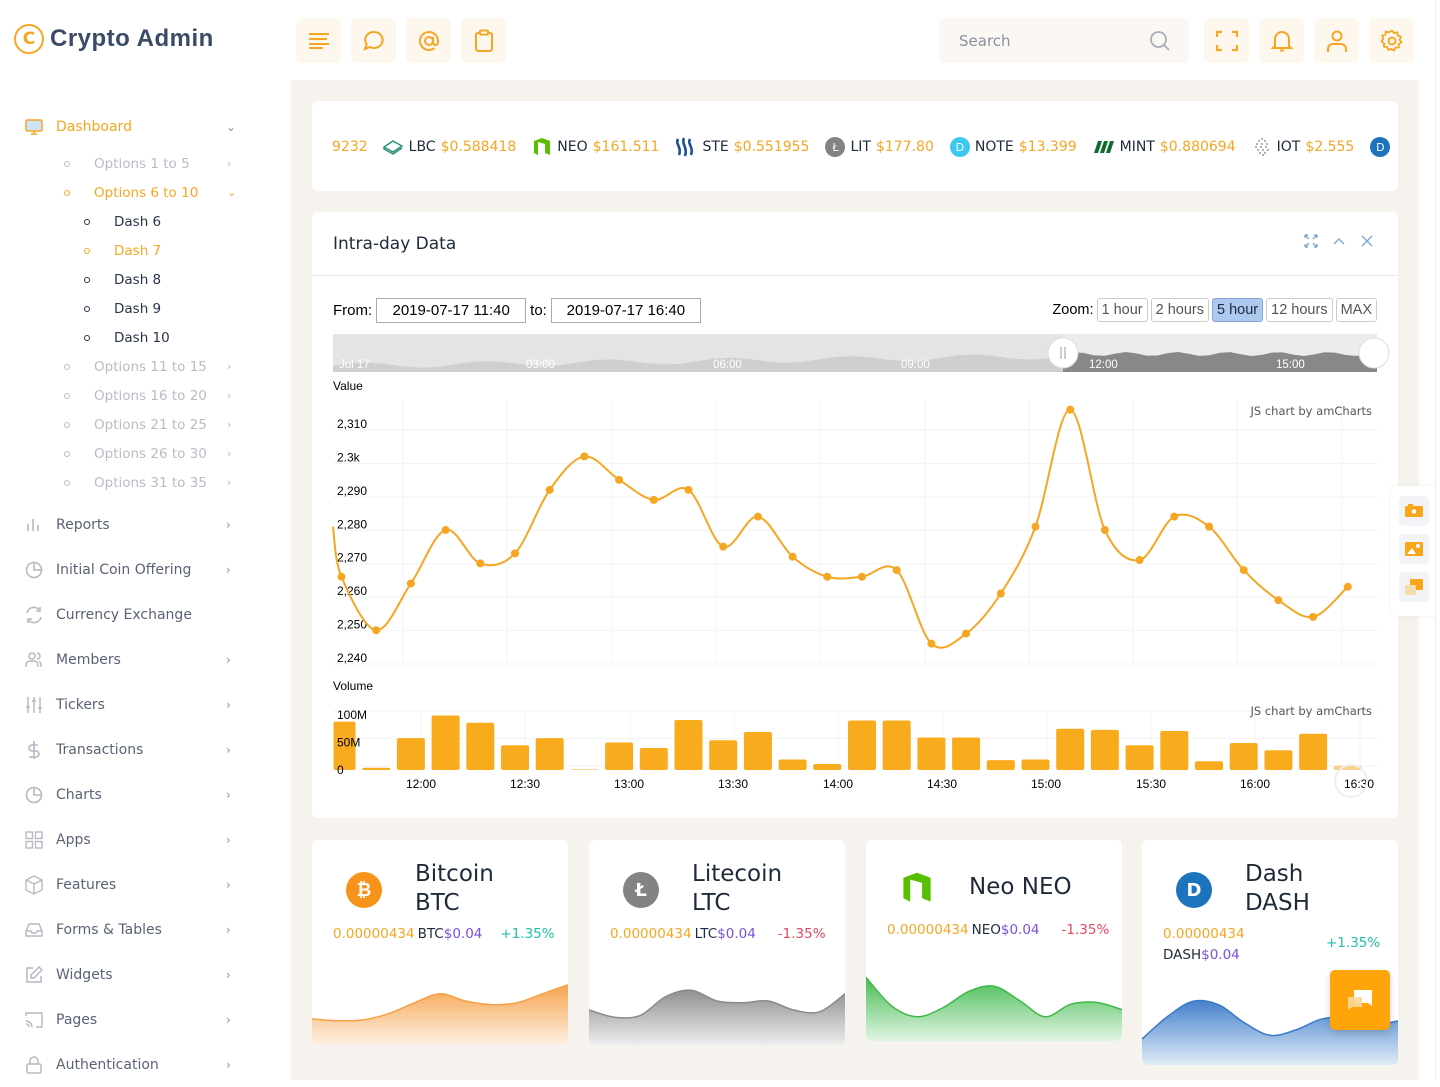 The width and height of the screenshot is (1440, 1087). Describe the element at coordinates (86, 884) in the screenshot. I see `sidebar-item-label: Features` at that location.